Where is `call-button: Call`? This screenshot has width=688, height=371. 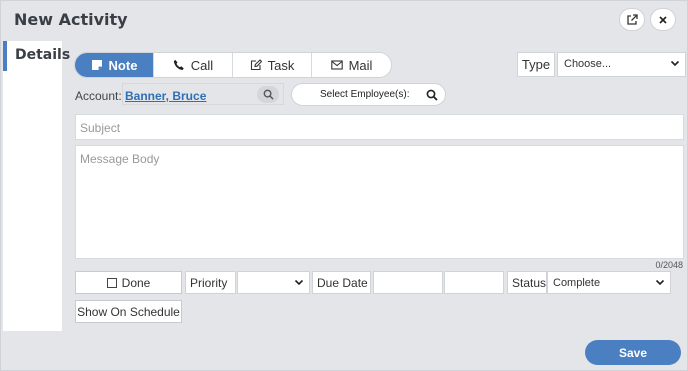 call-button: Call is located at coordinates (193, 65).